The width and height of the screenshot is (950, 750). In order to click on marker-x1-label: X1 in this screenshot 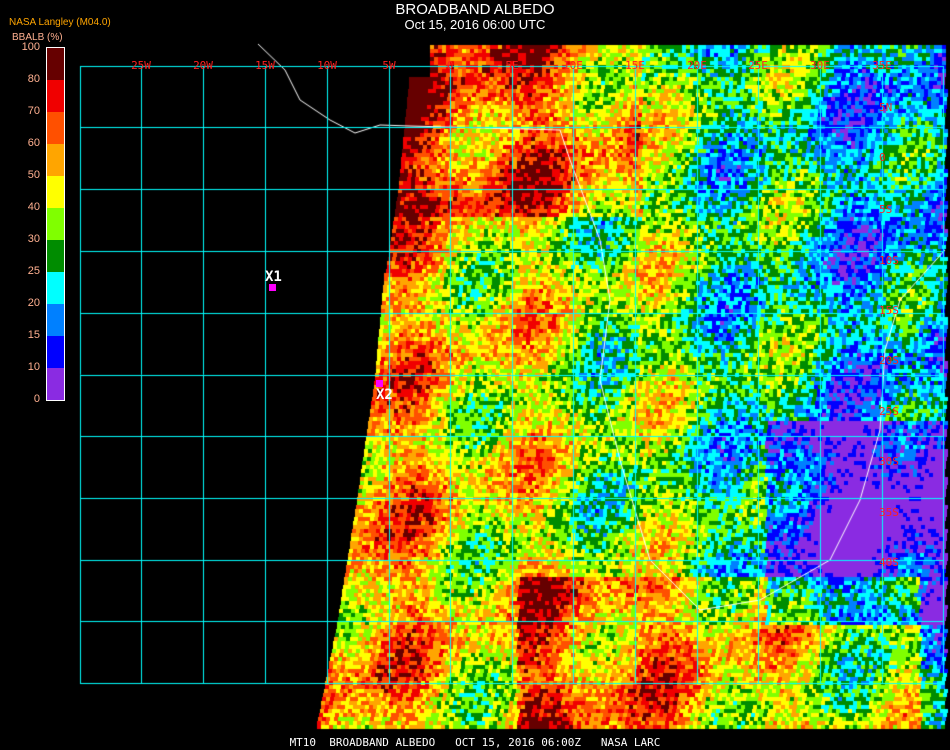, I will do `click(273, 277)`.